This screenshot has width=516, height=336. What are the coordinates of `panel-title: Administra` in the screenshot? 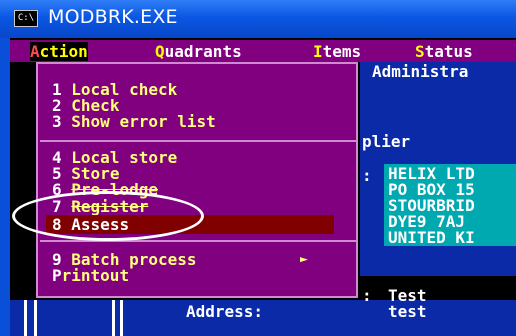 It's located at (420, 71).